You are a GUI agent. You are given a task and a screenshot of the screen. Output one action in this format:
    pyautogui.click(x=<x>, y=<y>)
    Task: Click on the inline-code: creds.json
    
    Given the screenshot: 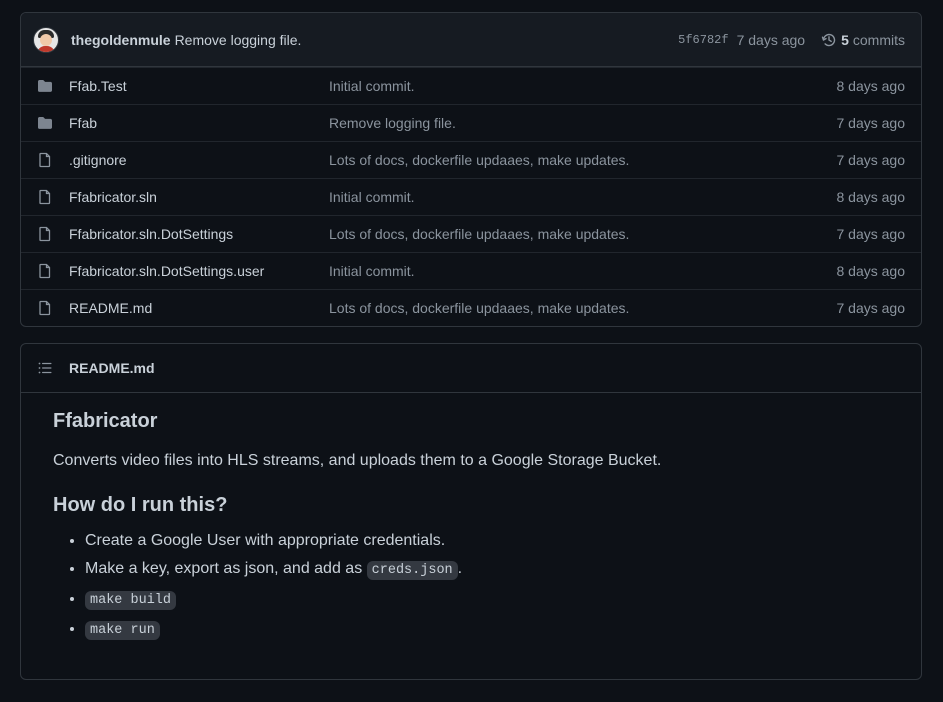 What is the action you would take?
    pyautogui.click(x=412, y=570)
    